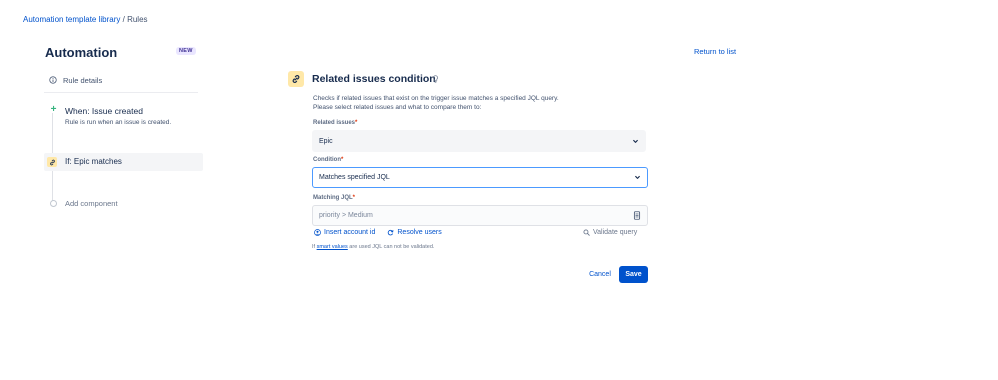 The height and width of the screenshot is (380, 998). I want to click on add-component-button: Add component, so click(91, 203).